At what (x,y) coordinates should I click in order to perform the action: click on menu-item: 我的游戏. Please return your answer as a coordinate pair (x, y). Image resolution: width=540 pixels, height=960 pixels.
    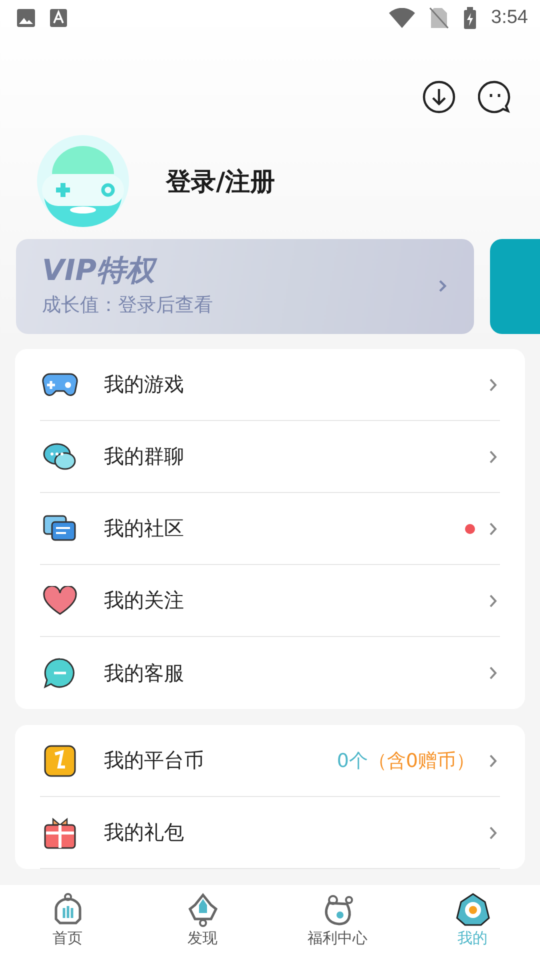
    Looking at the image, I should click on (270, 385).